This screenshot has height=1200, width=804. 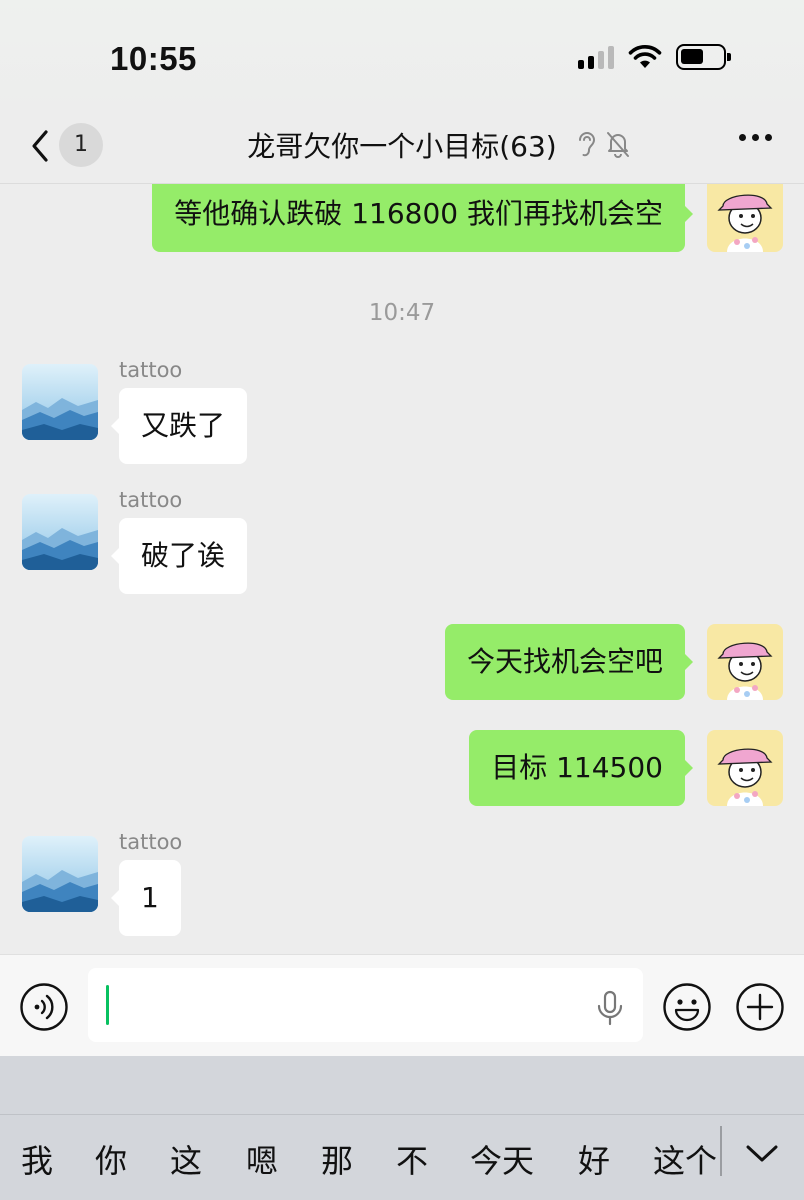 I want to click on candidate-separator, so click(x=721, y=1151).